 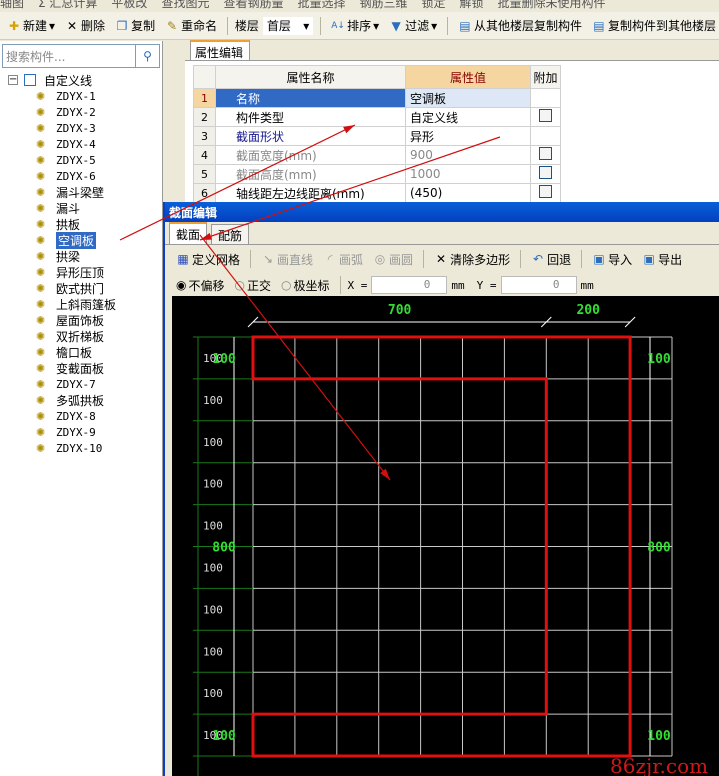 What do you see at coordinates (588, 310) in the screenshot?
I see `top-dimension-label: 200` at bounding box center [588, 310].